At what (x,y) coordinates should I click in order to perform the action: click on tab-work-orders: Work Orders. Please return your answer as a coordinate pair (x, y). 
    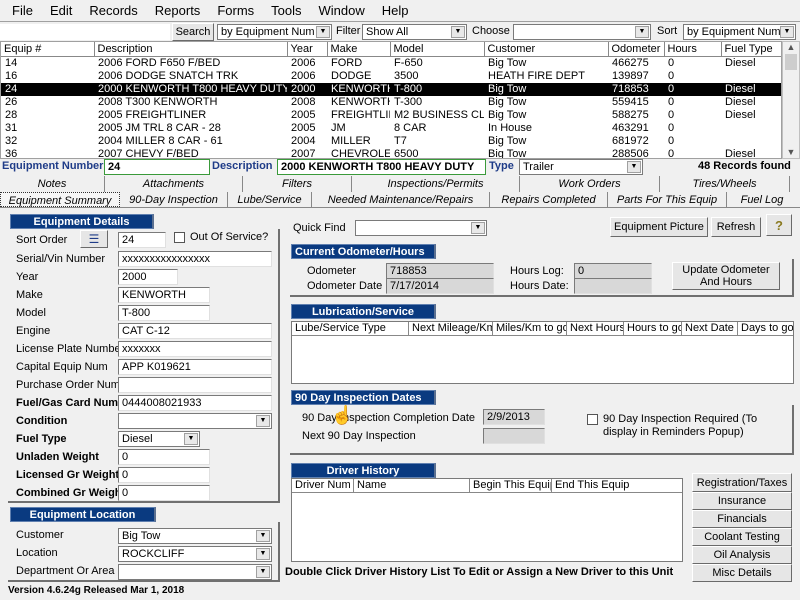
    Looking at the image, I should click on (590, 184).